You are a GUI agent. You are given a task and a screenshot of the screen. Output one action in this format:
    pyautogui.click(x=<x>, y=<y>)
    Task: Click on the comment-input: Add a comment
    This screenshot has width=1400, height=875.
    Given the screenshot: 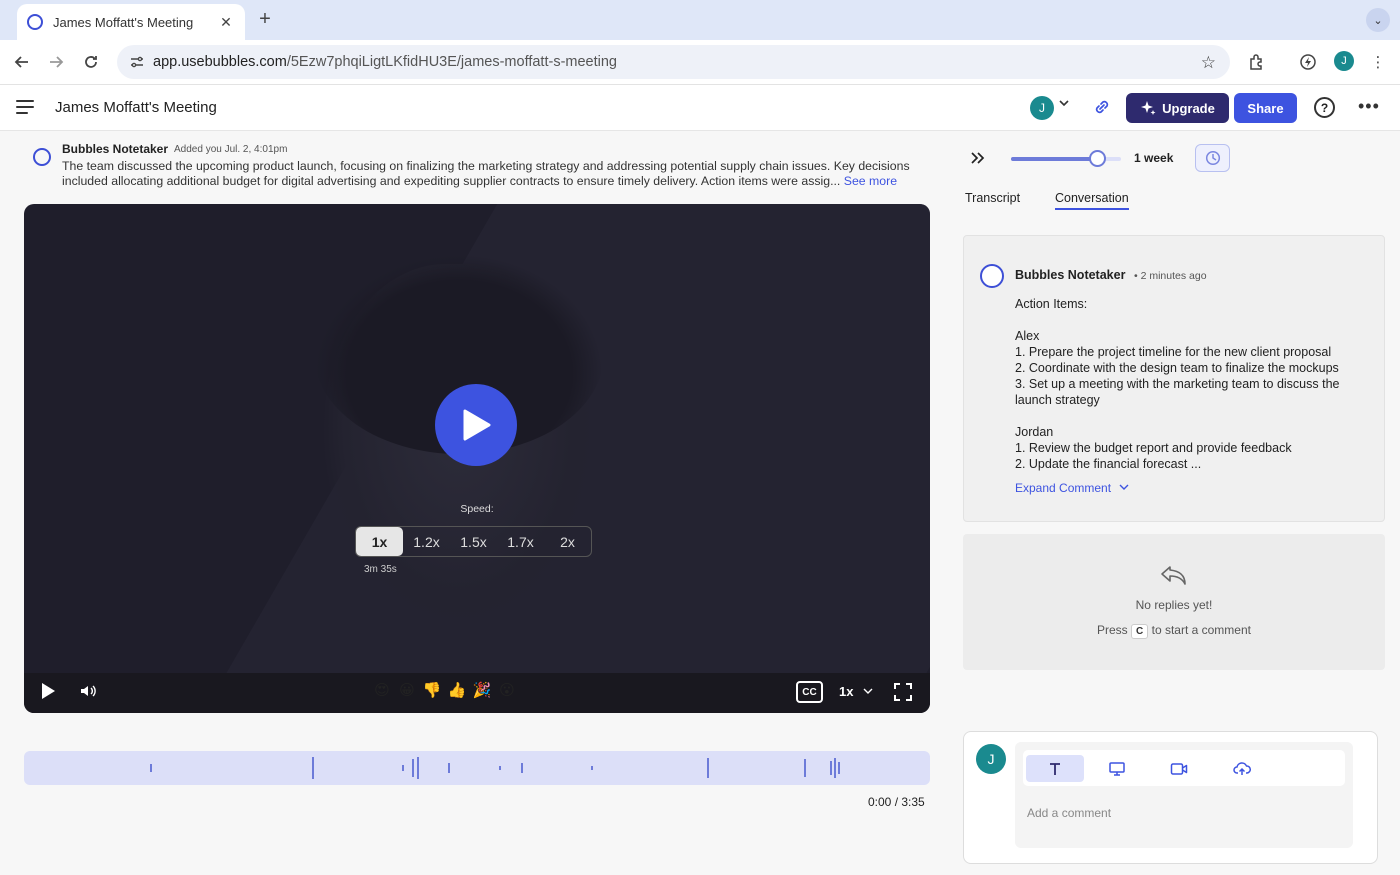 What is the action you would take?
    pyautogui.click(x=1069, y=813)
    